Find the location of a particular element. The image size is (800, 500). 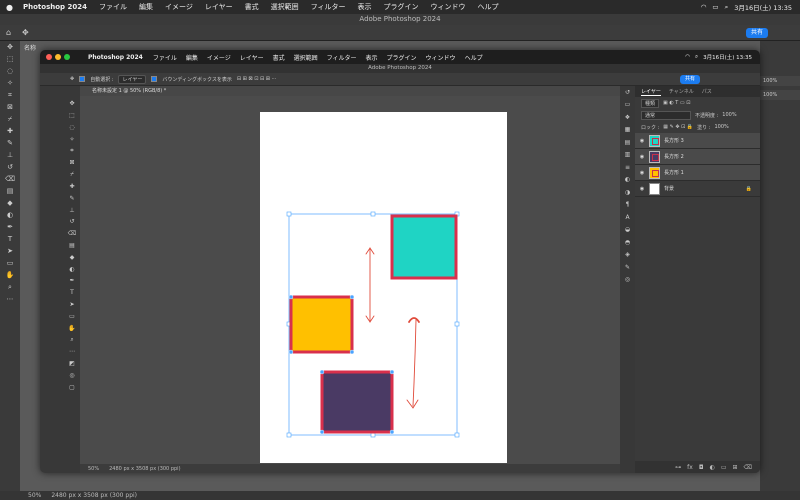

layer-row: ◉ 長方形 2 is located at coordinates (697, 157).